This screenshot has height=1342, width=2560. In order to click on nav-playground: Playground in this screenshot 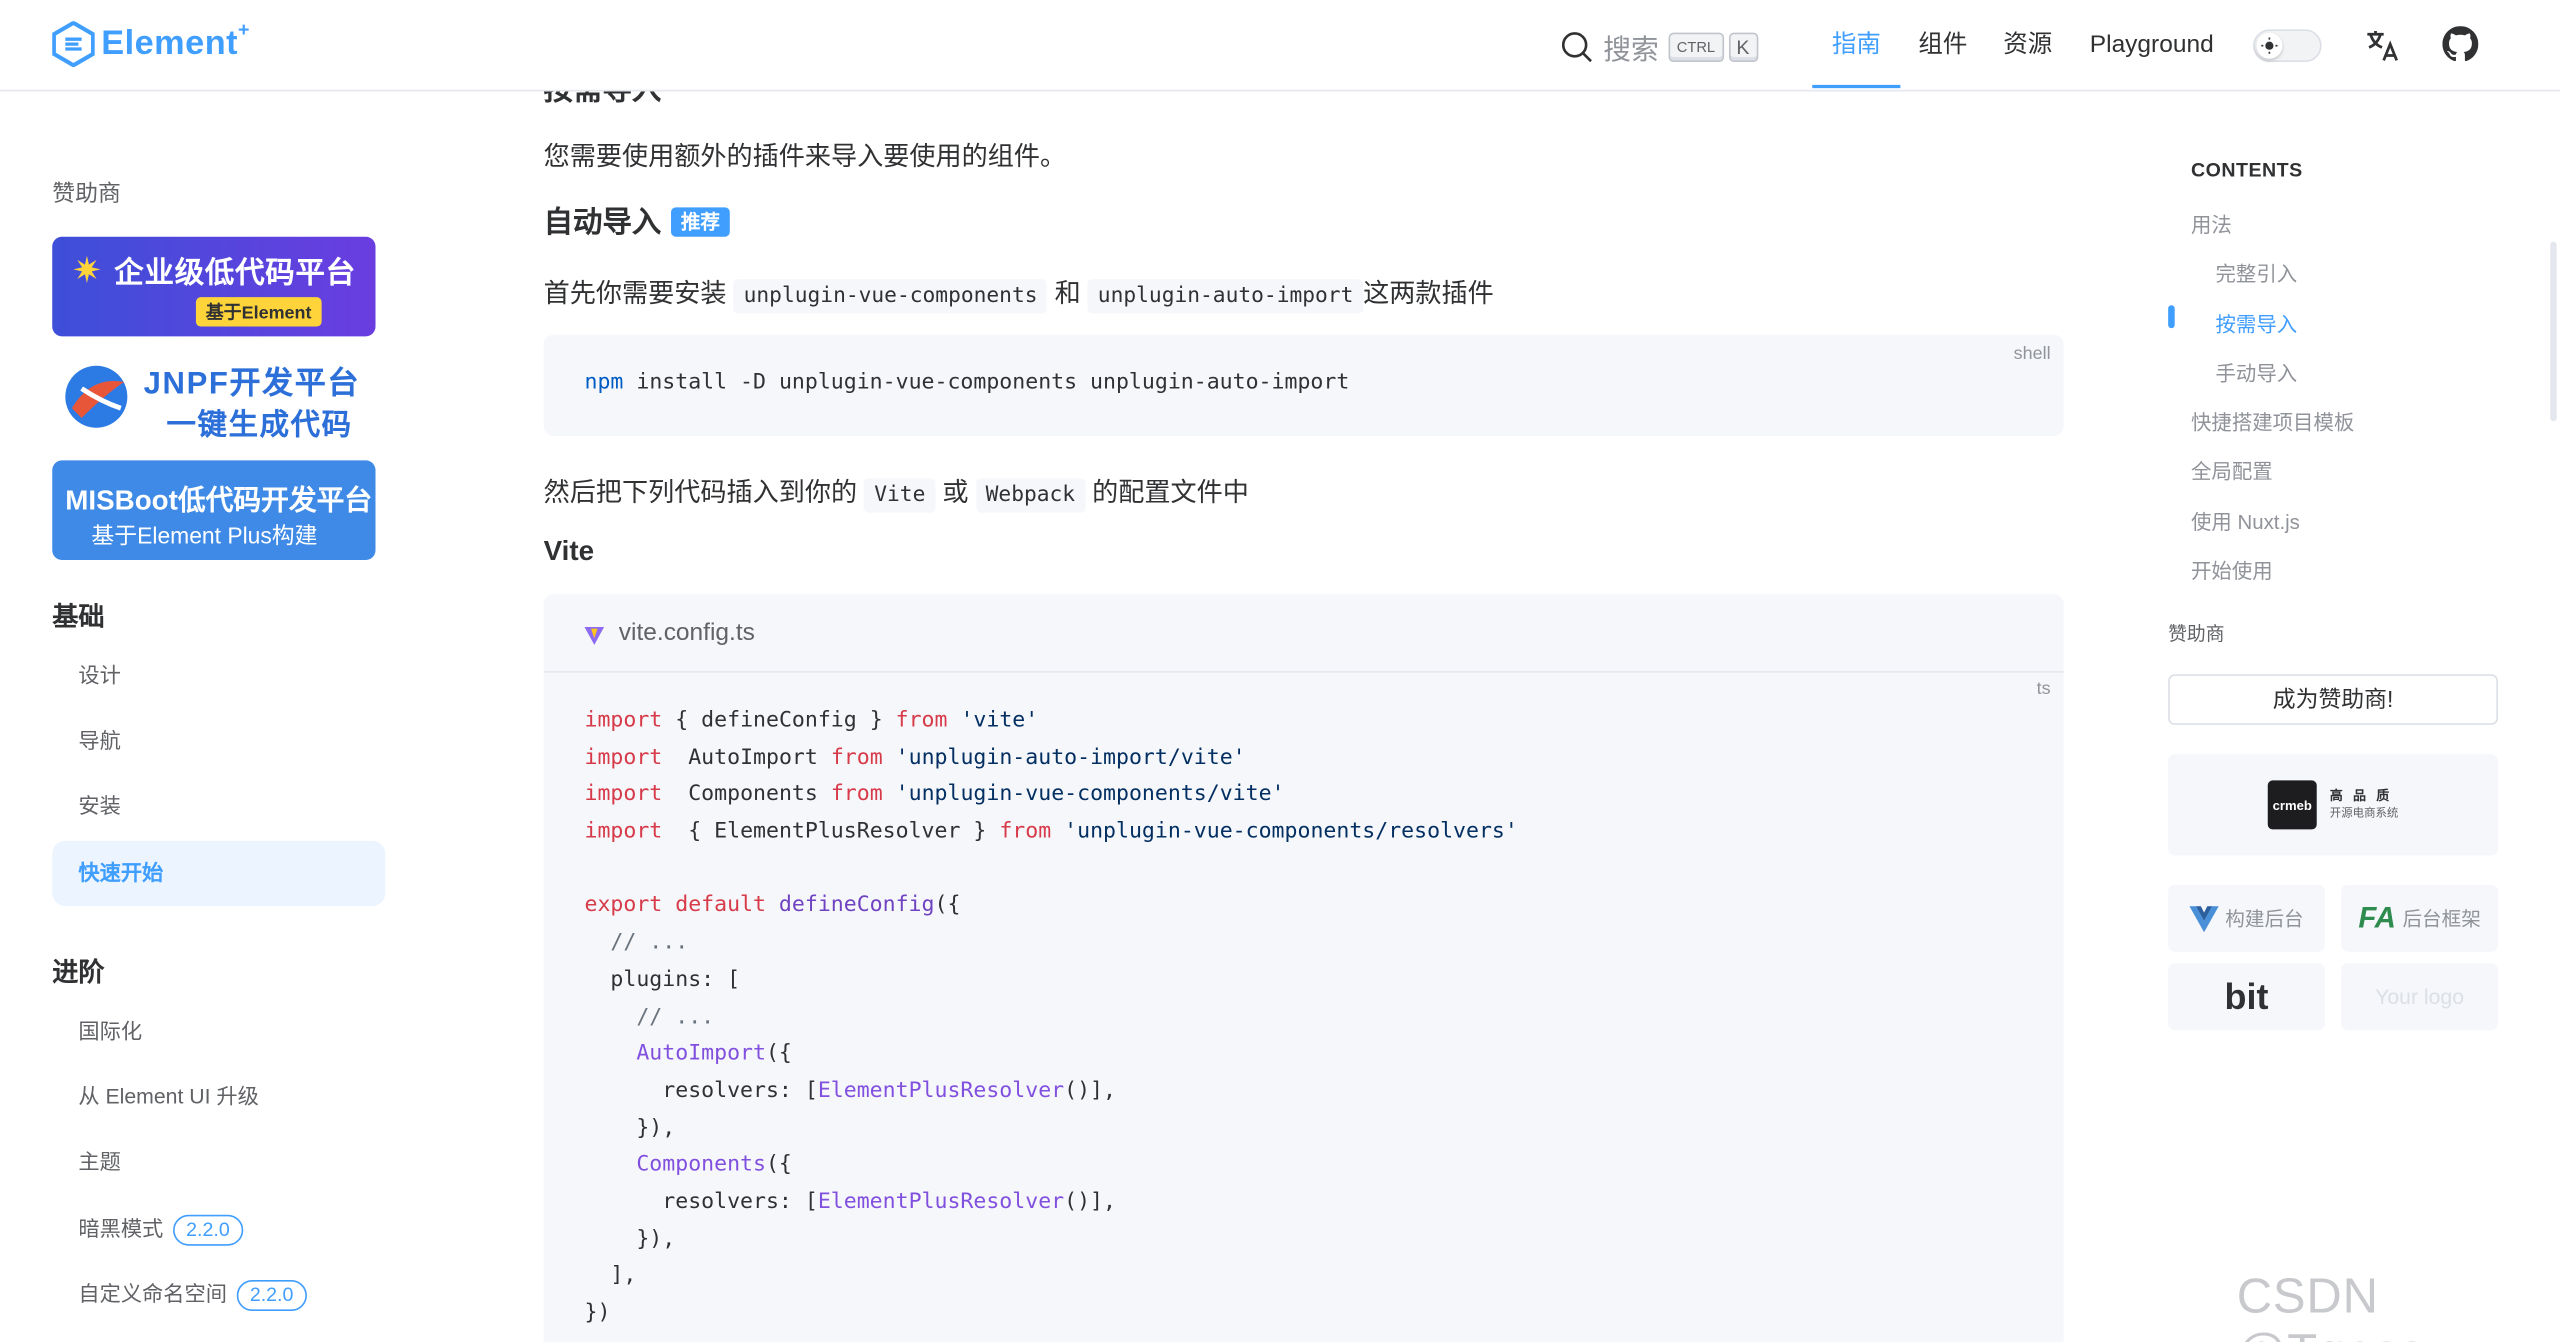, I will do `click(2152, 45)`.